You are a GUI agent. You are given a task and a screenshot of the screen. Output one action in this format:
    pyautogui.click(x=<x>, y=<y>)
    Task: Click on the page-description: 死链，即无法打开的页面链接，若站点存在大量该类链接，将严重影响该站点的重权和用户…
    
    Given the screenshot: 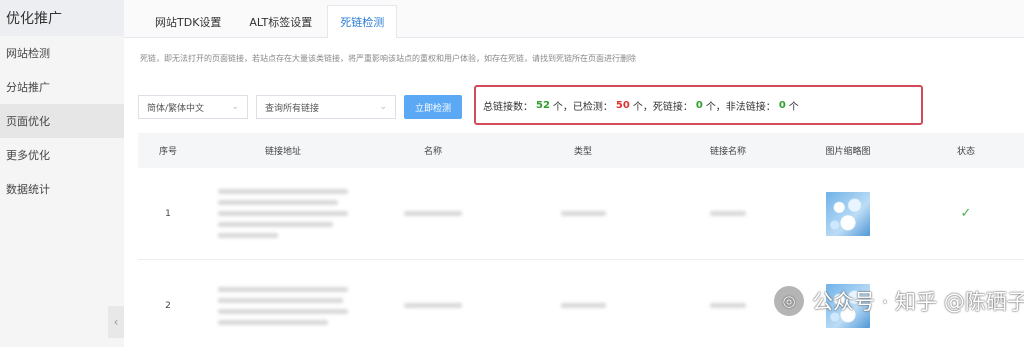 What is the action you would take?
    pyautogui.click(x=388, y=58)
    